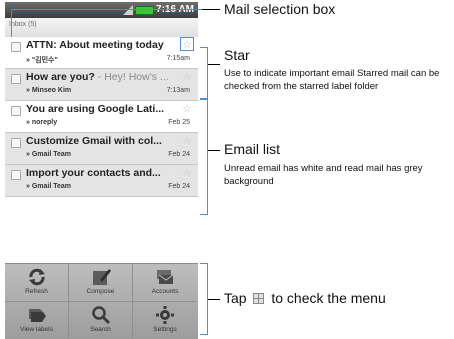 The height and width of the screenshot is (339, 454). I want to click on menu-item-refresh: Refresh, so click(37, 283).